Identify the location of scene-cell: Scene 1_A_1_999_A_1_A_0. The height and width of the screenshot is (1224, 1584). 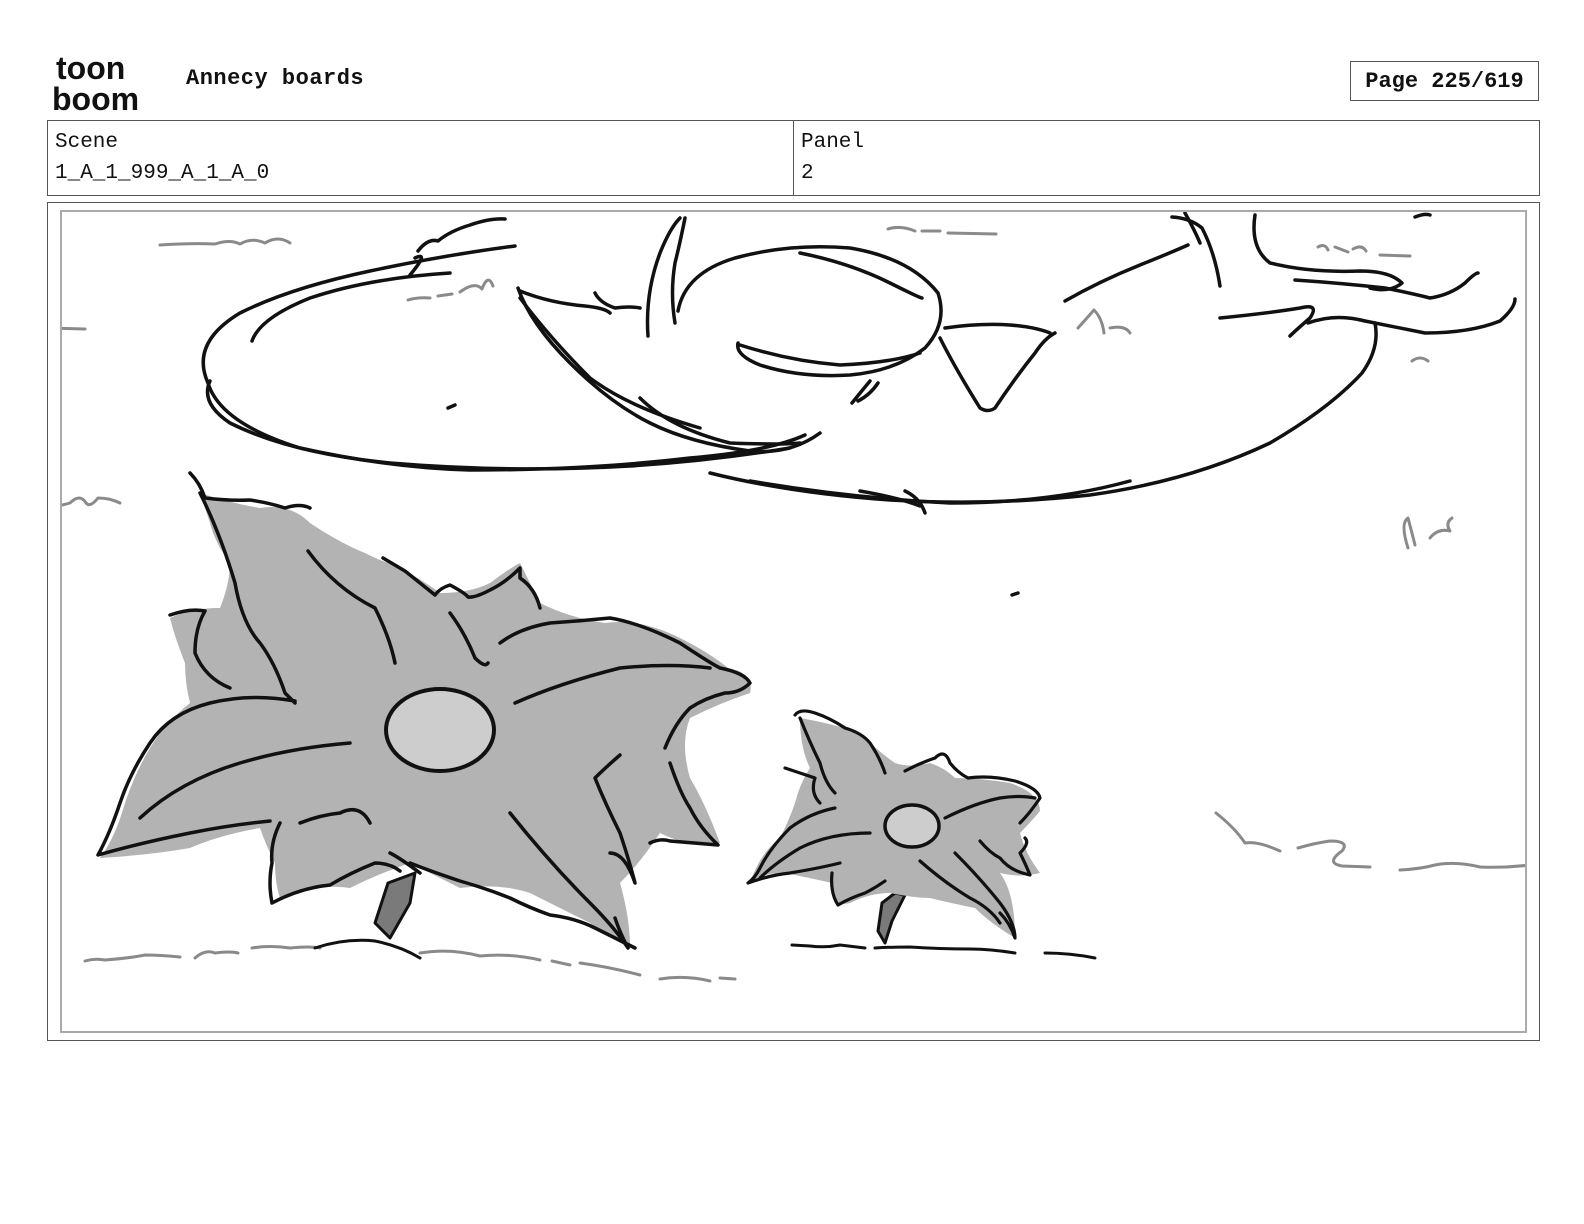
(420, 158).